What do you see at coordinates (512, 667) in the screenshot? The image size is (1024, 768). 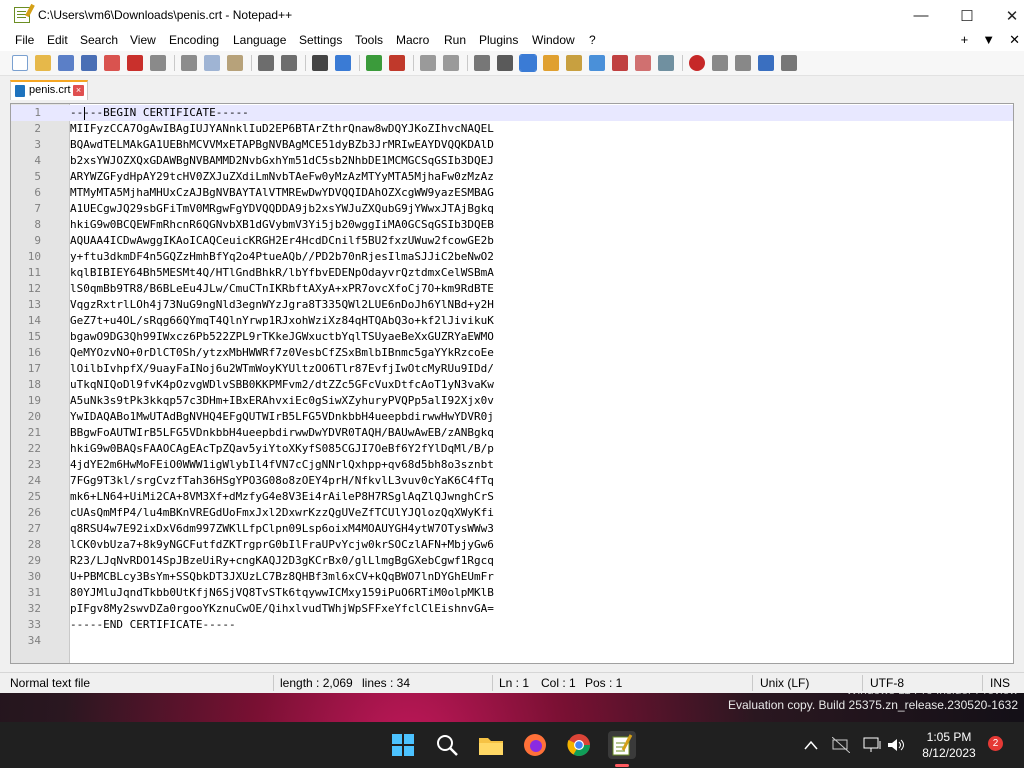 I see `horizontal-scrollbar` at bounding box center [512, 667].